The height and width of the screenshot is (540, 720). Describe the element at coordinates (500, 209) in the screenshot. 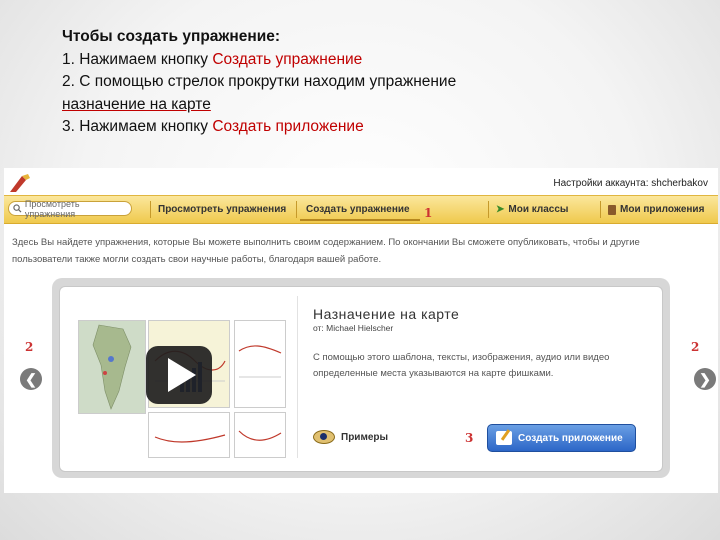

I see `classes-icon: ➤` at that location.